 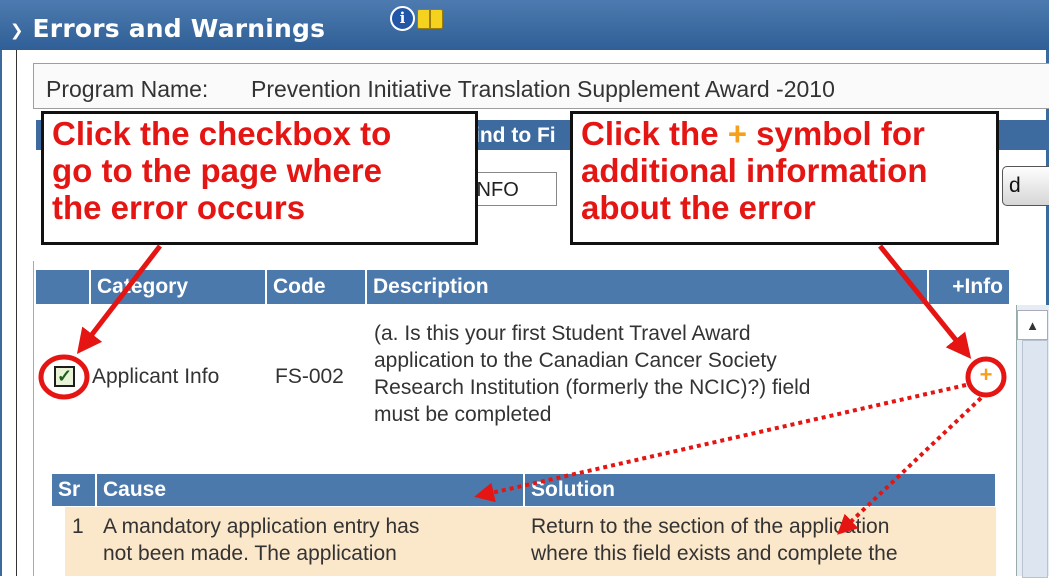 What do you see at coordinates (64, 377) in the screenshot?
I see `checkbox-highlight-circle` at bounding box center [64, 377].